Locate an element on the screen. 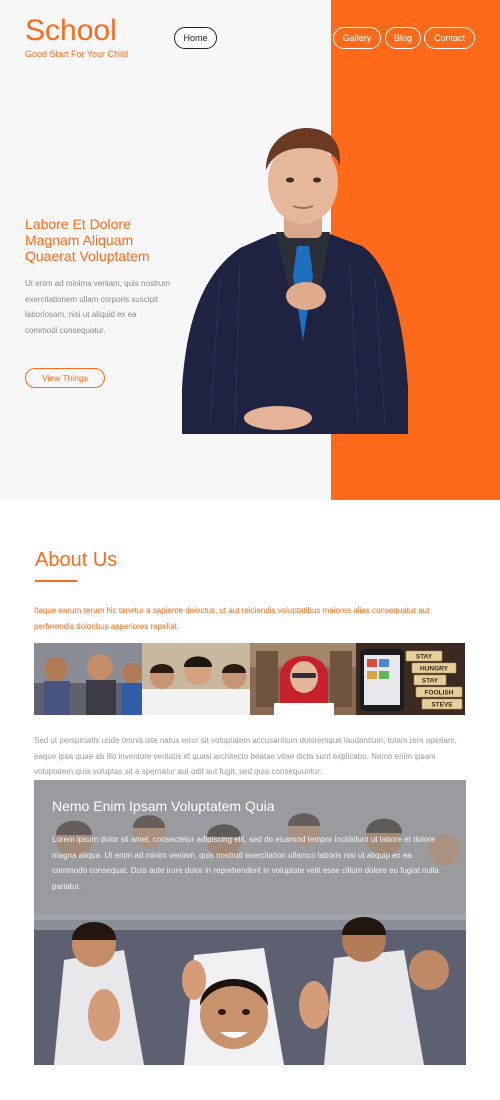 This screenshot has width=500, height=1100. about-title: About Us is located at coordinates (76, 560).